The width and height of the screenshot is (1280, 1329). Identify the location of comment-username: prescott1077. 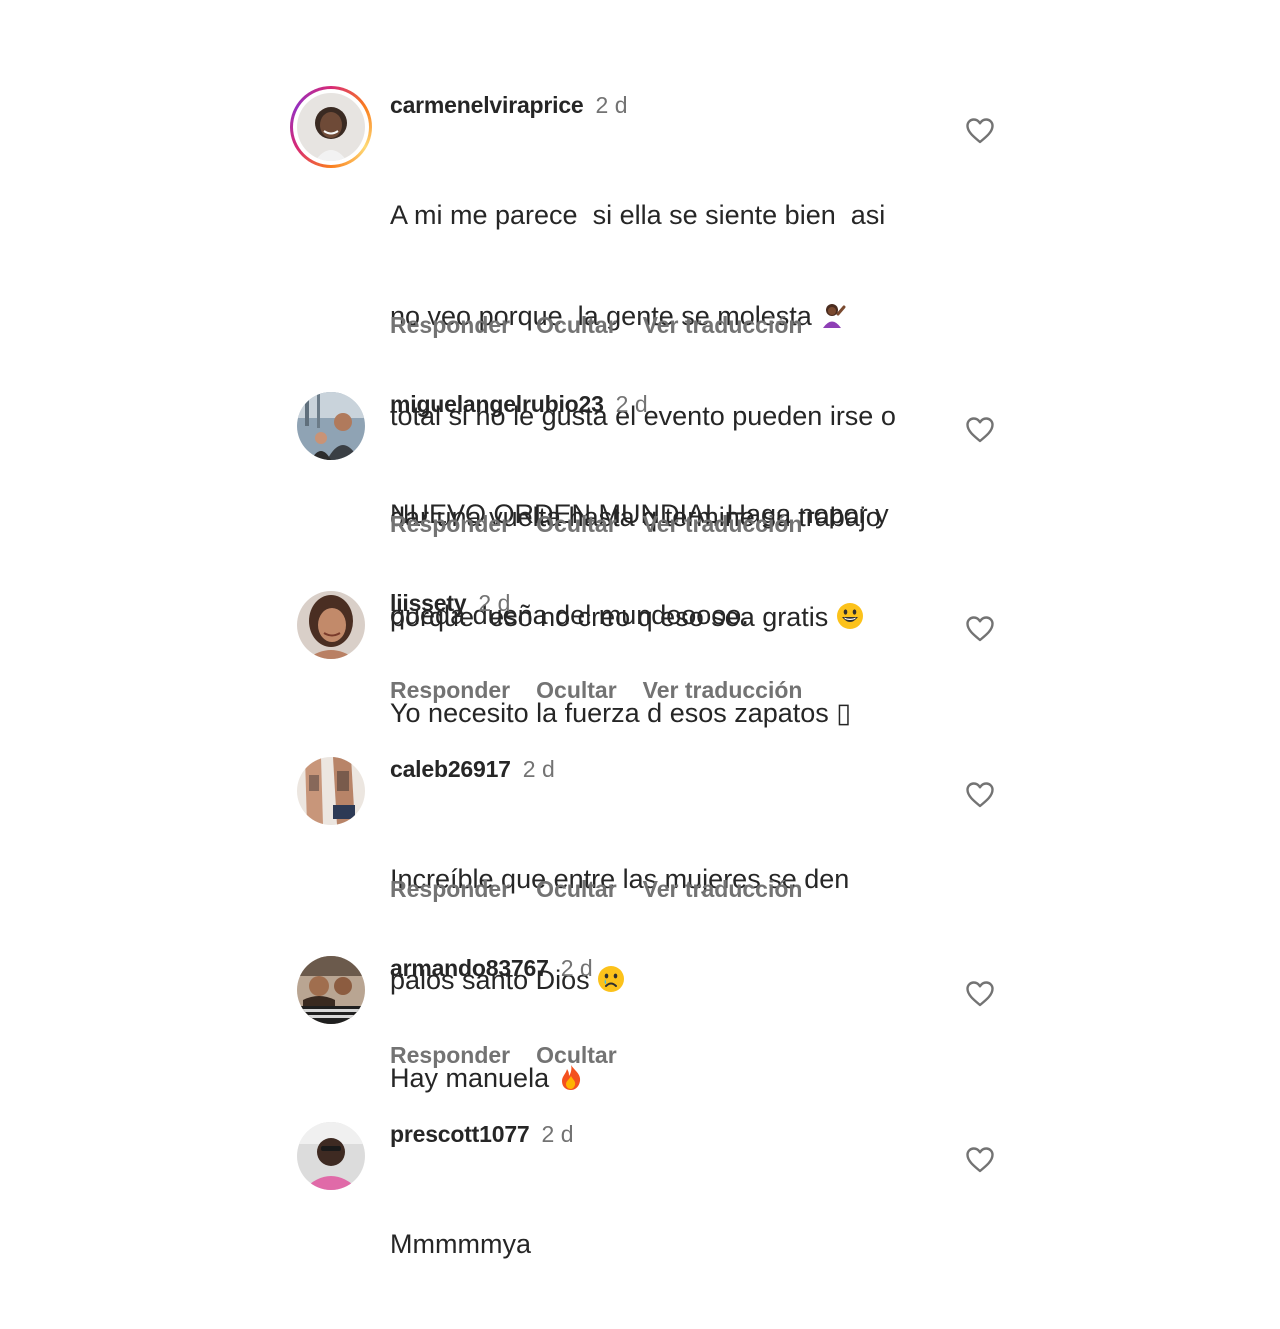
(460, 1134).